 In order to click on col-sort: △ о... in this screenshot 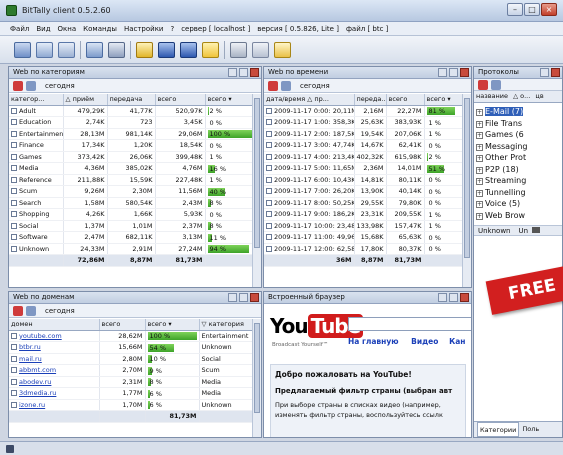, I will do `click(521, 96)`.